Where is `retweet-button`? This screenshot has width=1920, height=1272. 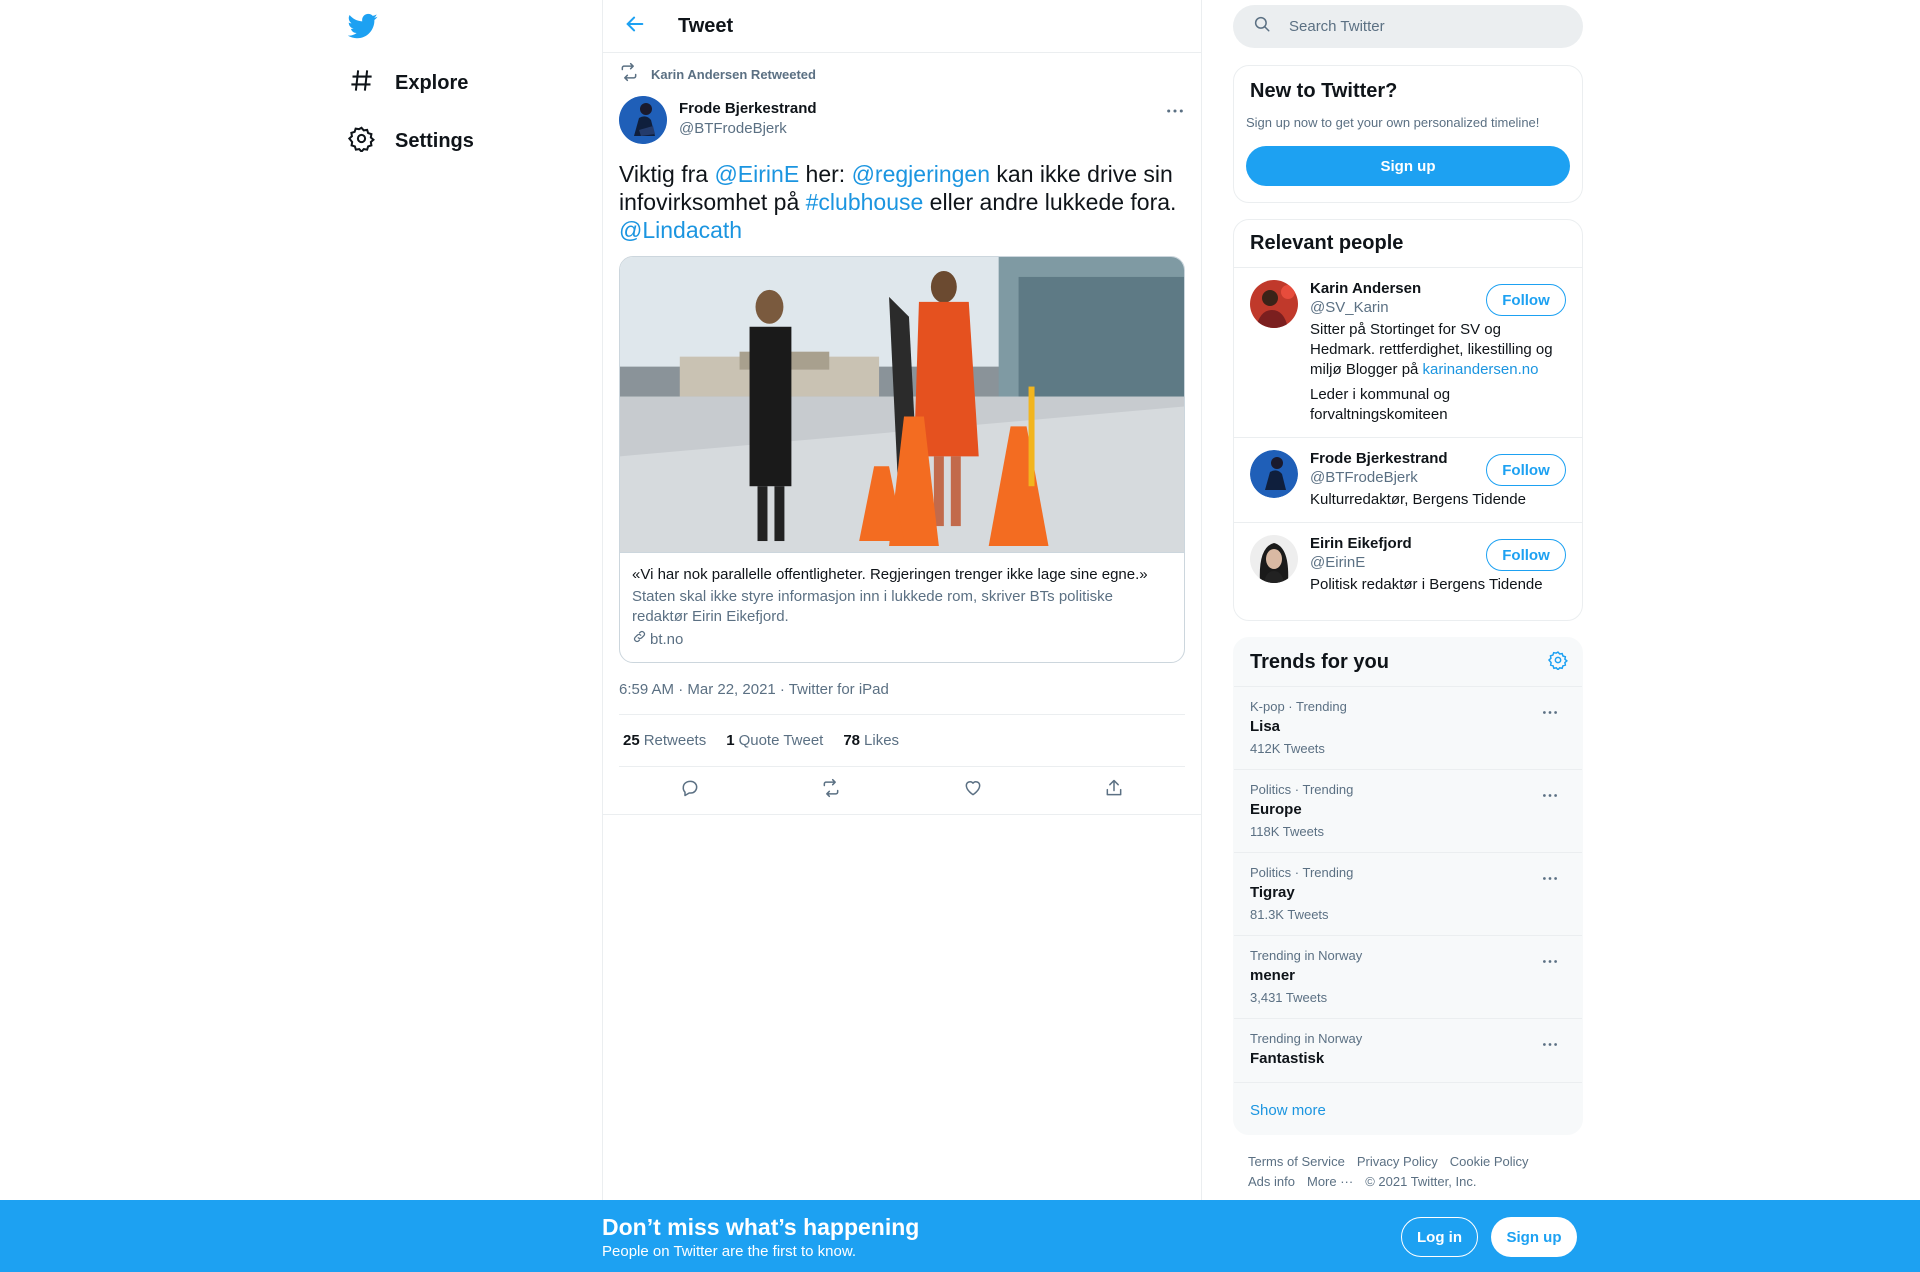 retweet-button is located at coordinates (831, 791).